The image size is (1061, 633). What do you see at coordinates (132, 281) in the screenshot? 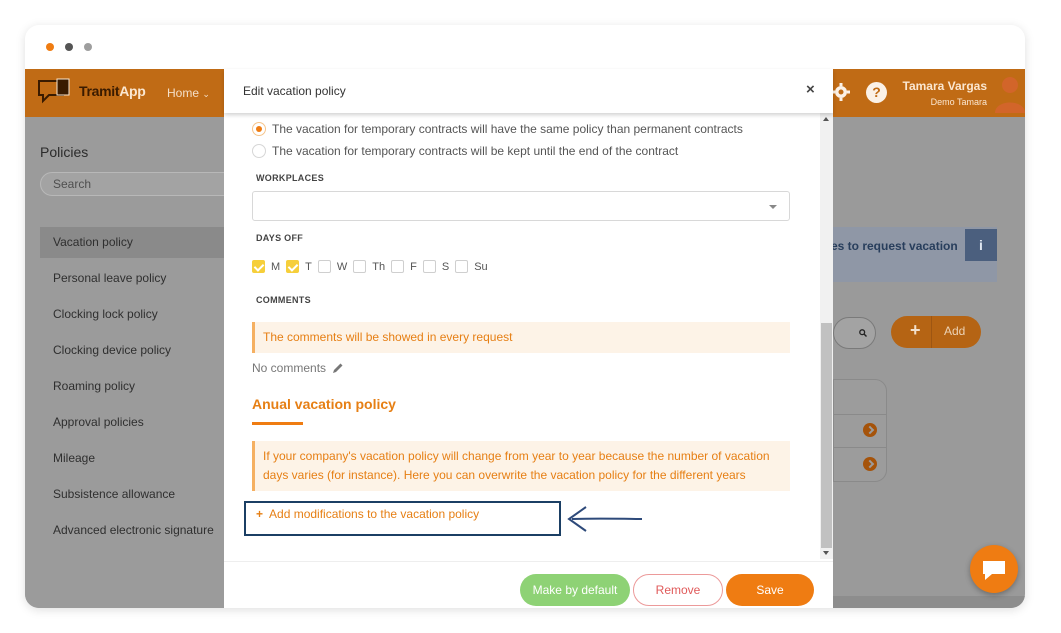
I see `sidebar-item-personal-leave-policy: Personal leave policy` at bounding box center [132, 281].